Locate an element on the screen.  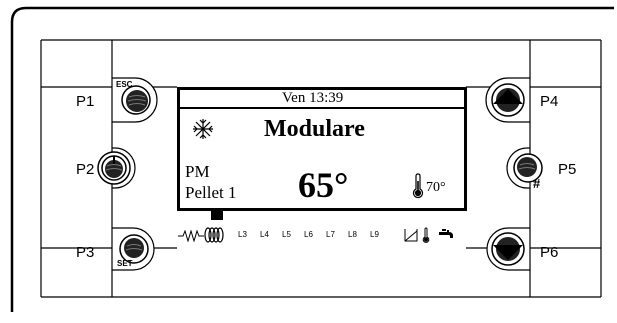
indicator-l5: L5 is located at coordinates (286, 234).